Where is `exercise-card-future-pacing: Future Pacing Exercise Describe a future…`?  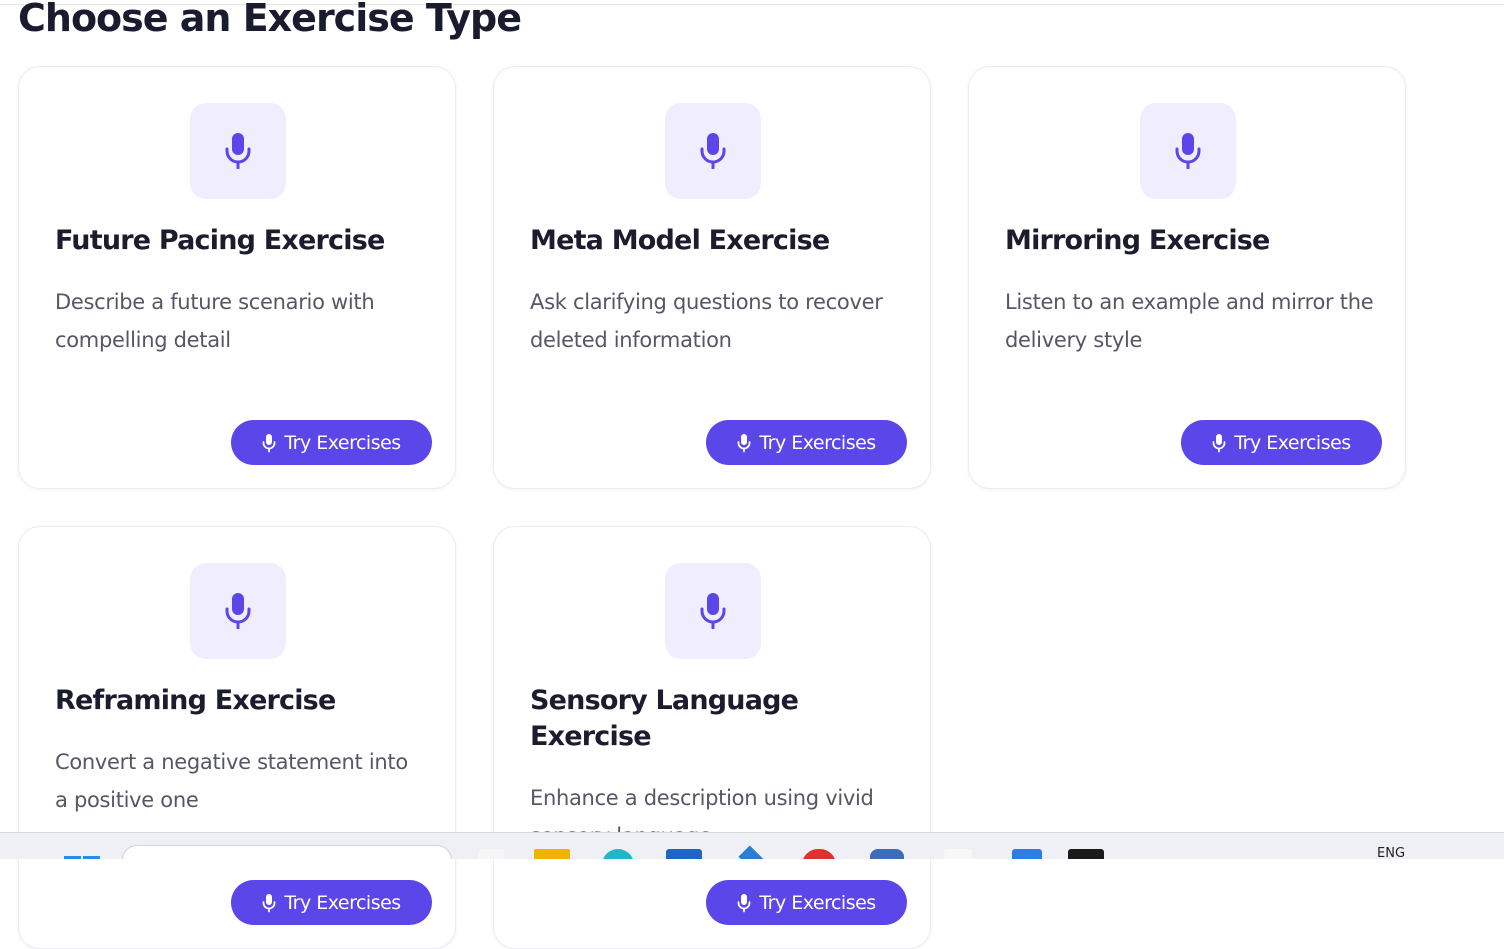
exercise-card-future-pacing: Future Pacing Exercise Describe a future… is located at coordinates (237, 277).